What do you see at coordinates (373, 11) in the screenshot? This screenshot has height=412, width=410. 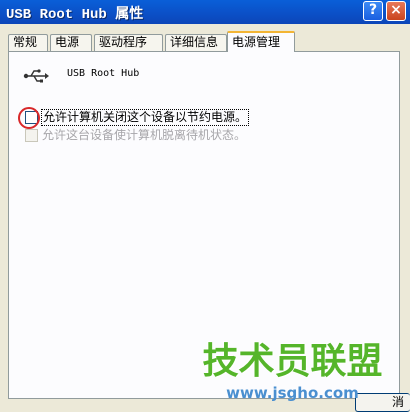 I see `help-button: ?` at bounding box center [373, 11].